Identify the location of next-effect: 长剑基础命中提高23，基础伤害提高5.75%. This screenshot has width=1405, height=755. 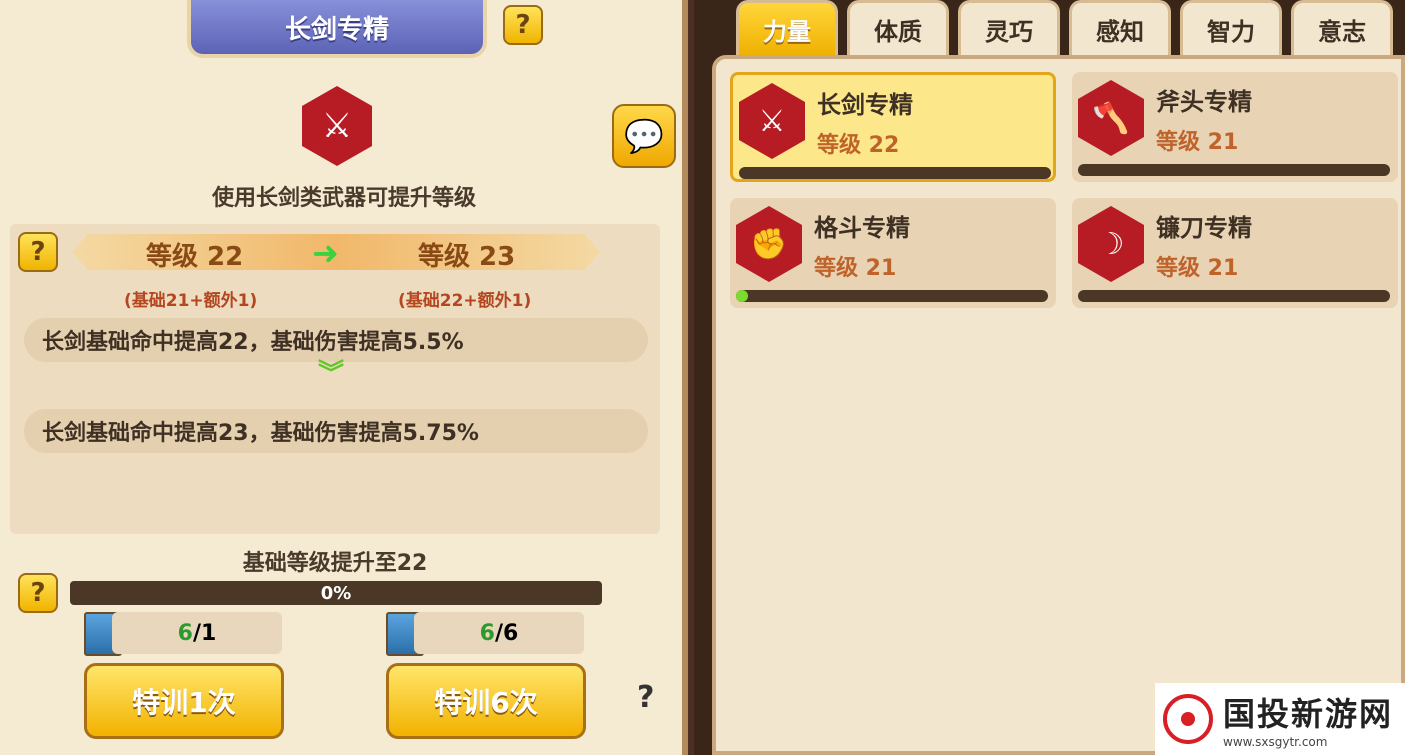
(336, 431).